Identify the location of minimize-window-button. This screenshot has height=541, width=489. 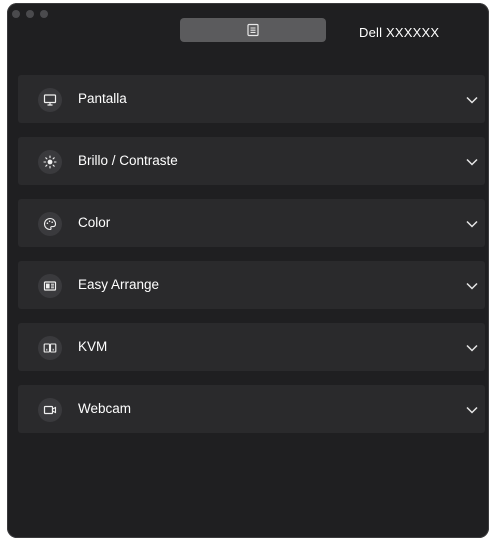
(30, 14).